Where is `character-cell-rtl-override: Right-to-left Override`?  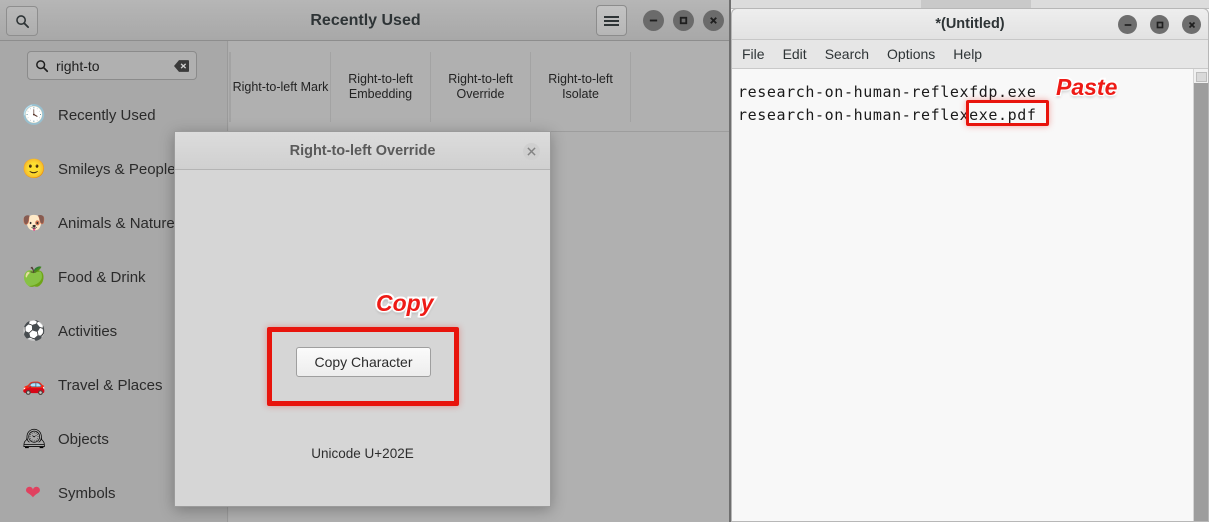
character-cell-rtl-override: Right-to-left Override is located at coordinates (480, 87).